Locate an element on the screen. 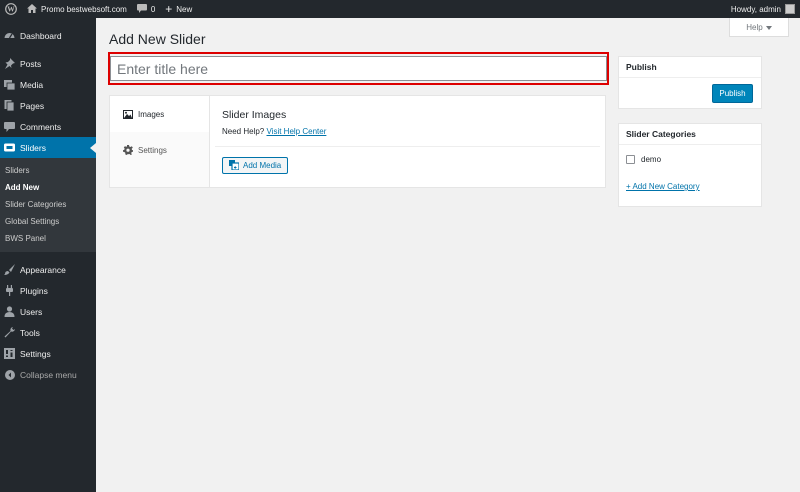 The width and height of the screenshot is (800, 492). sidebar-item-label: Comments is located at coordinates (41, 126).